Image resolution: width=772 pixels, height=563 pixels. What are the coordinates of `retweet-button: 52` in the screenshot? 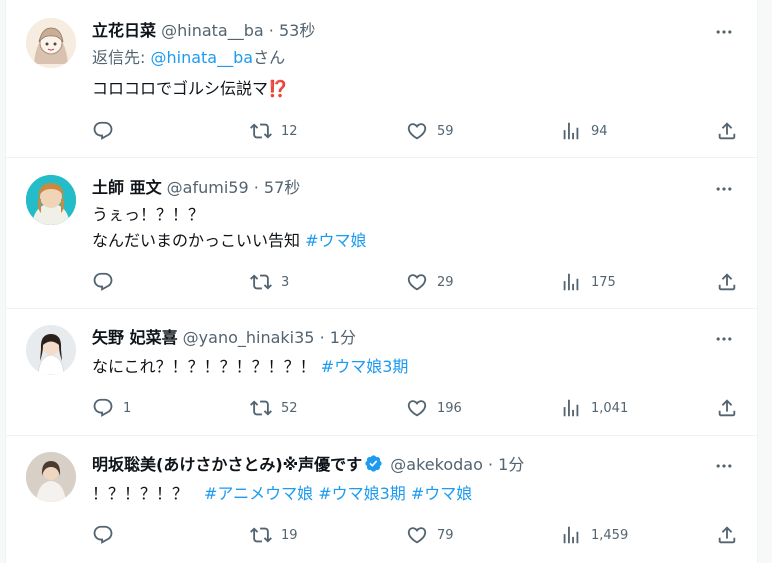 It's located at (274, 408).